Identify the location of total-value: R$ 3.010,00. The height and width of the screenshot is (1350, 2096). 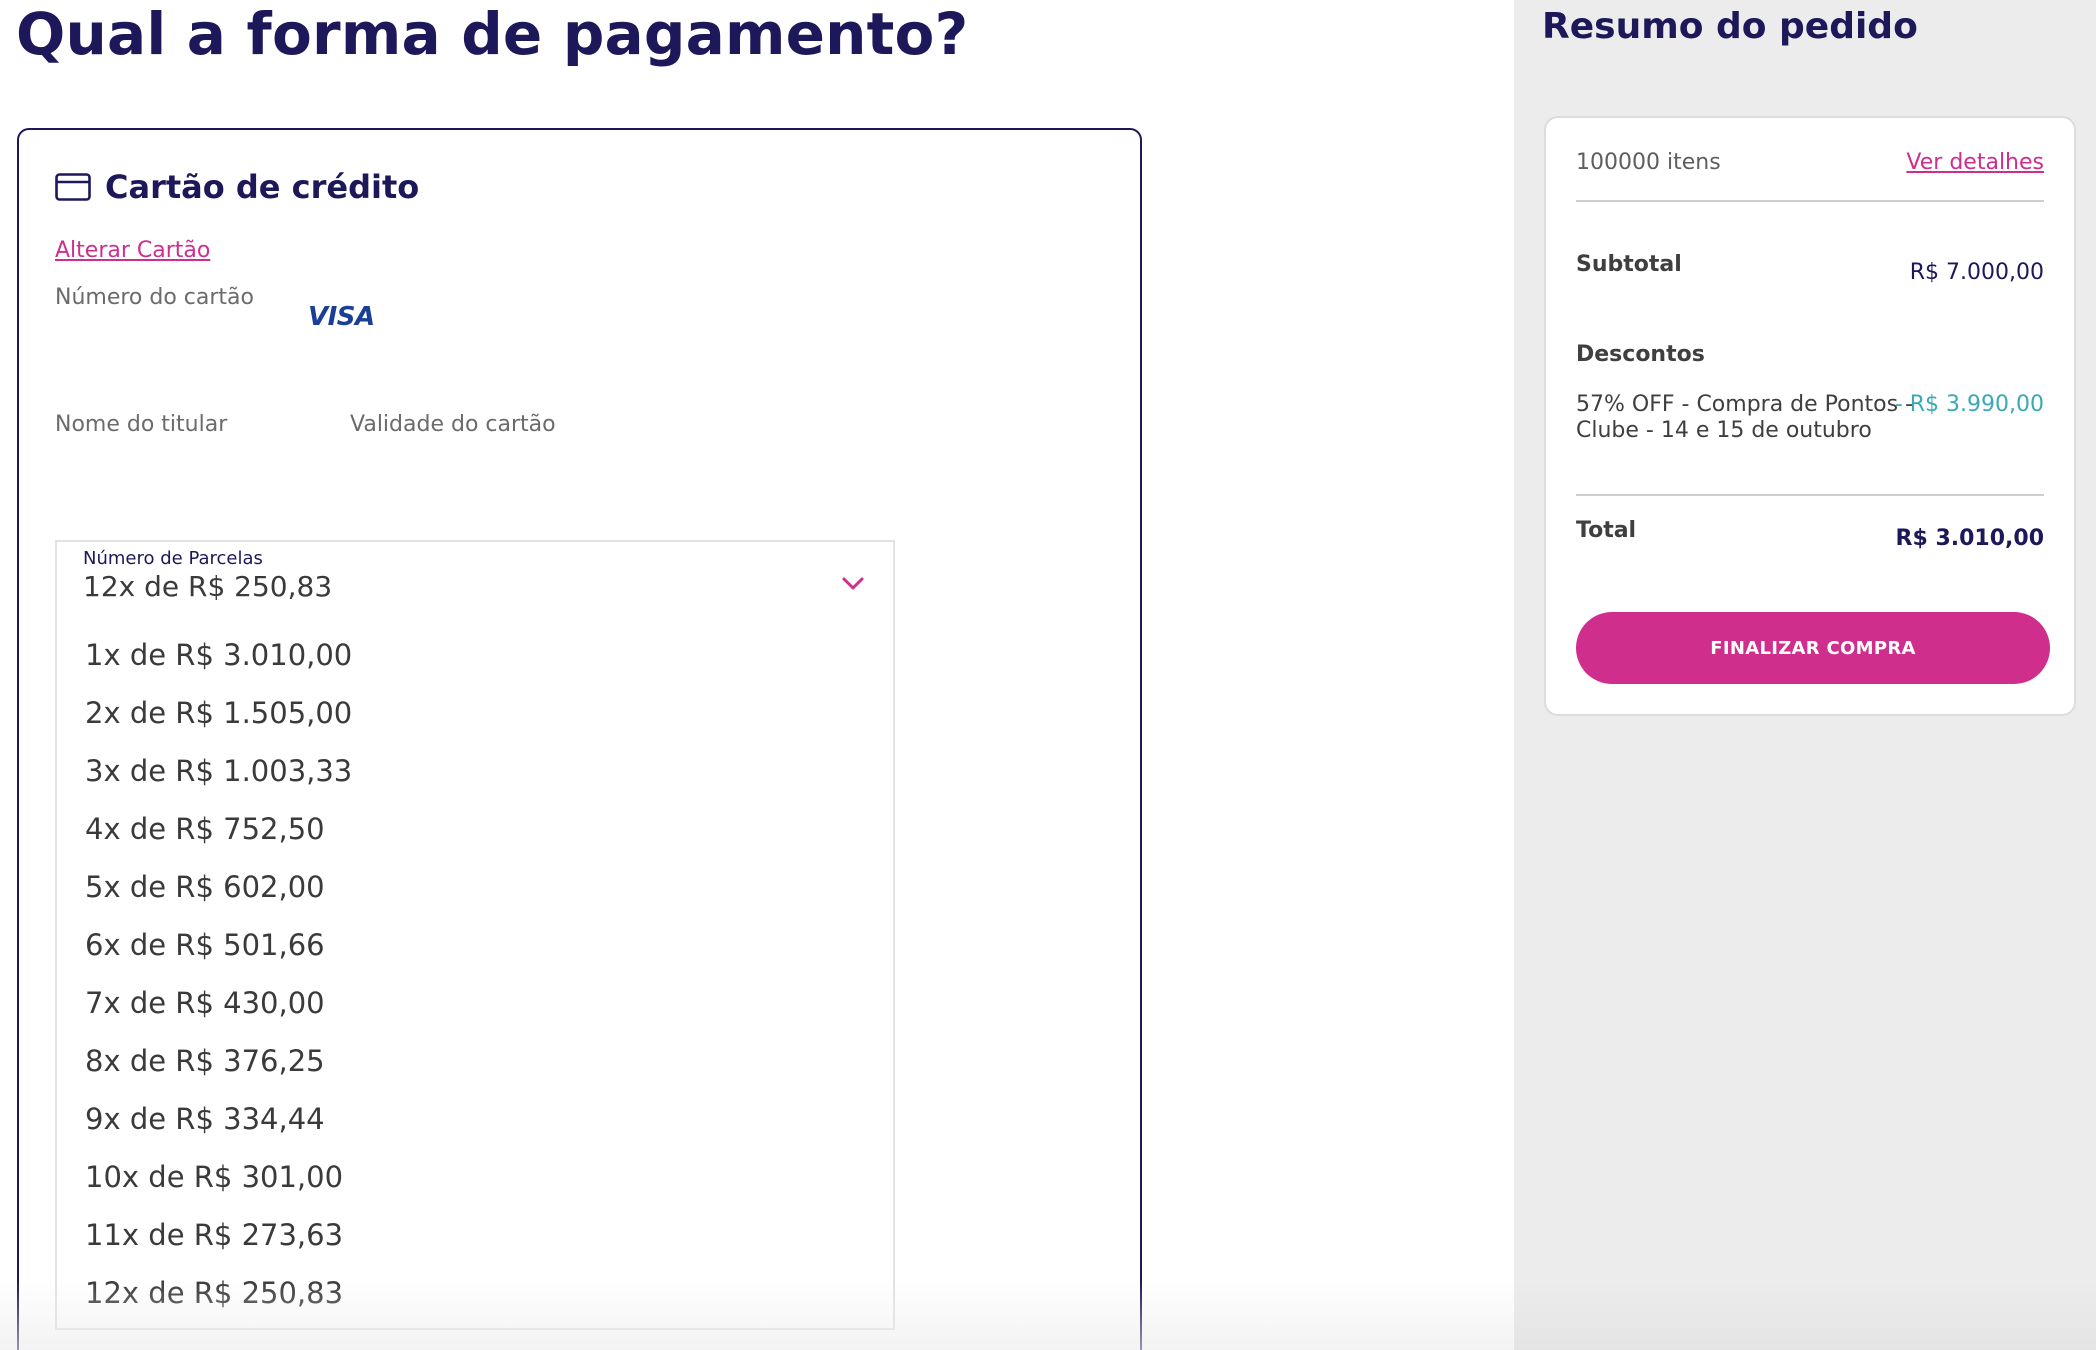
(1969, 538).